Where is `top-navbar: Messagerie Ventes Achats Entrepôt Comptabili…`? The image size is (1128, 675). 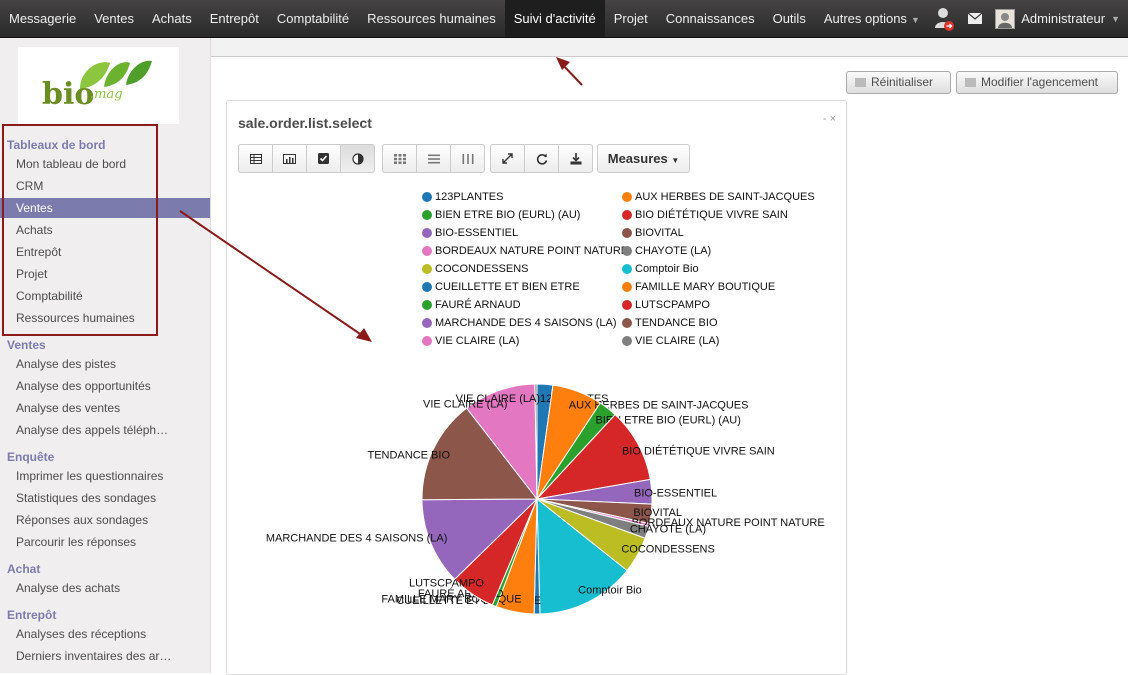 top-navbar: Messagerie Ventes Achats Entrepôt Comptabili… is located at coordinates (564, 19).